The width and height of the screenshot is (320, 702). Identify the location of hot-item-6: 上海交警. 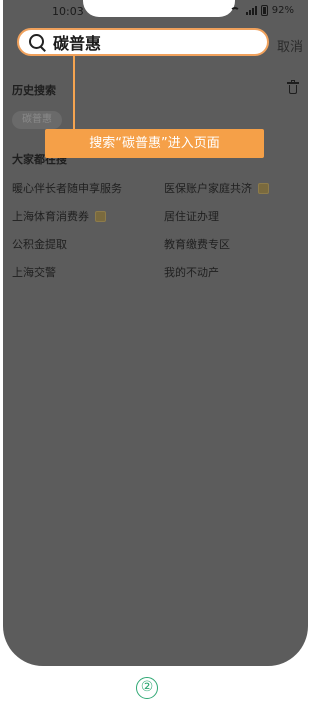
(34, 272).